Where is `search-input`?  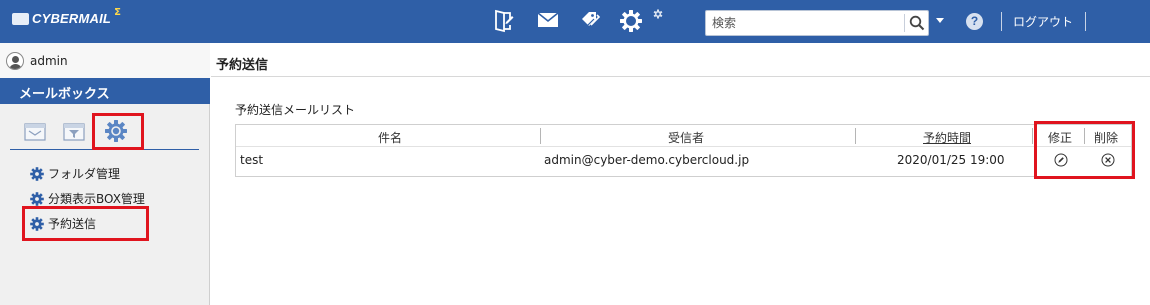 search-input is located at coordinates (804, 23).